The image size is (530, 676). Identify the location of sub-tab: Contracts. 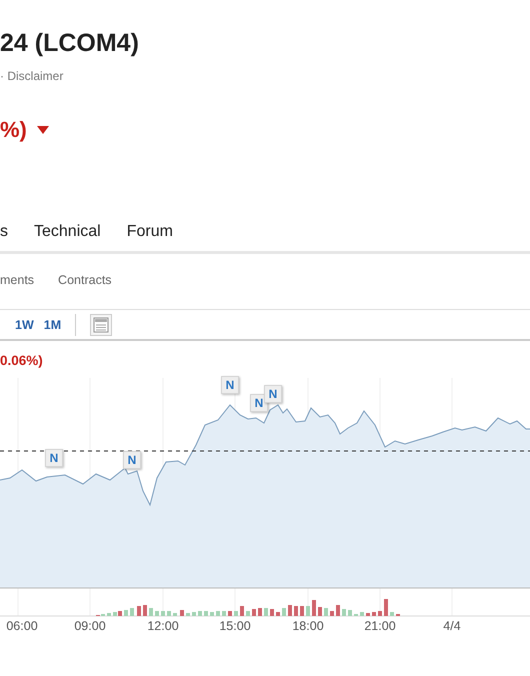
(85, 279).